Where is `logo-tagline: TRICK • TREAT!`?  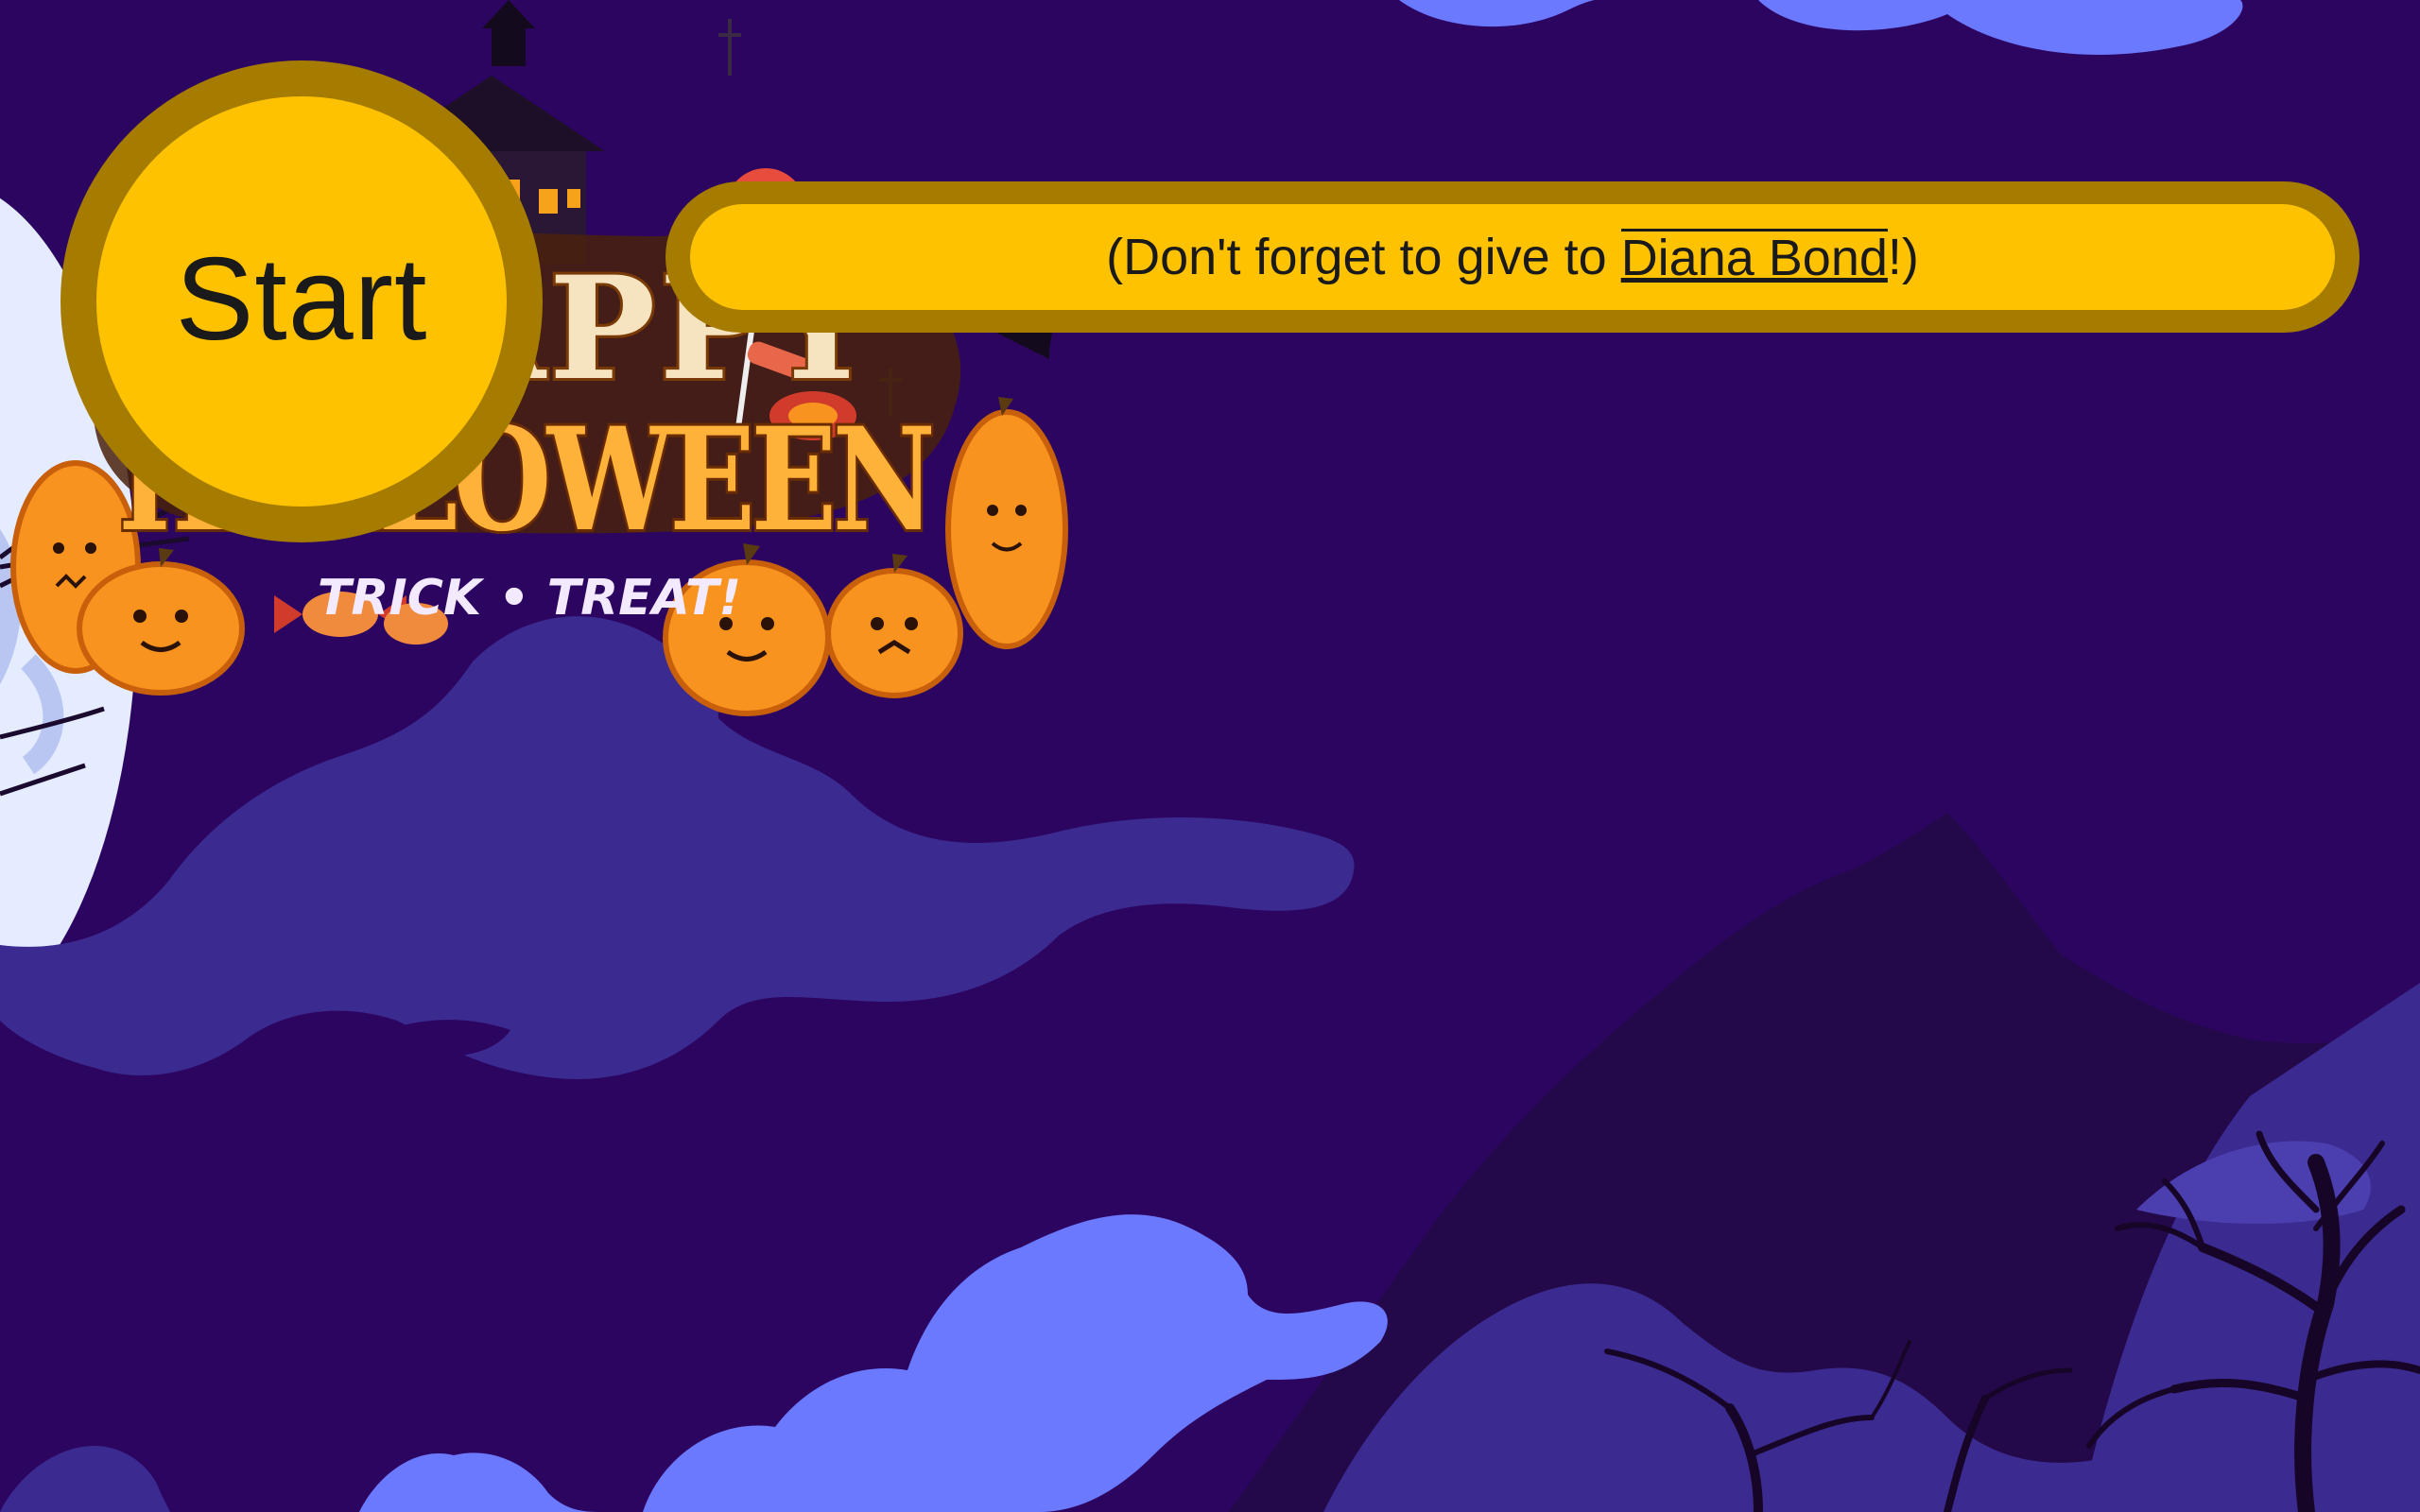 logo-tagline: TRICK • TREAT! is located at coordinates (529, 598).